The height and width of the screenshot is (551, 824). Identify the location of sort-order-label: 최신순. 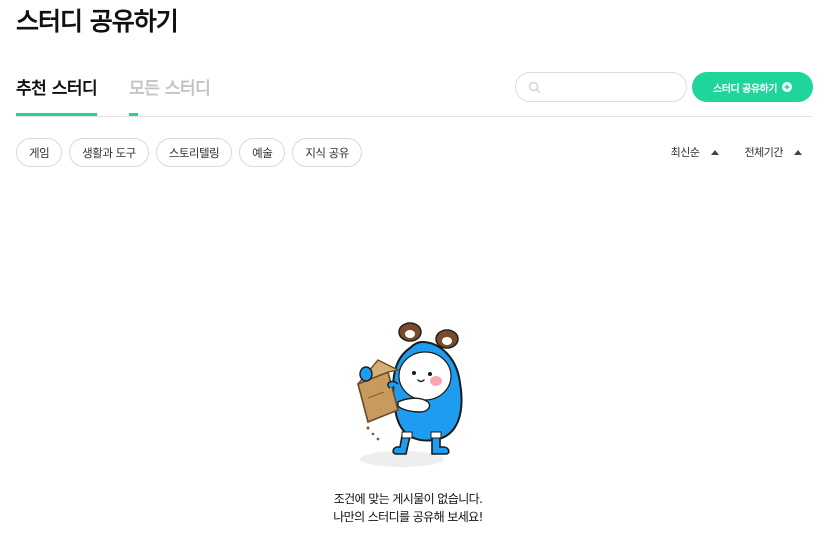
(685, 152).